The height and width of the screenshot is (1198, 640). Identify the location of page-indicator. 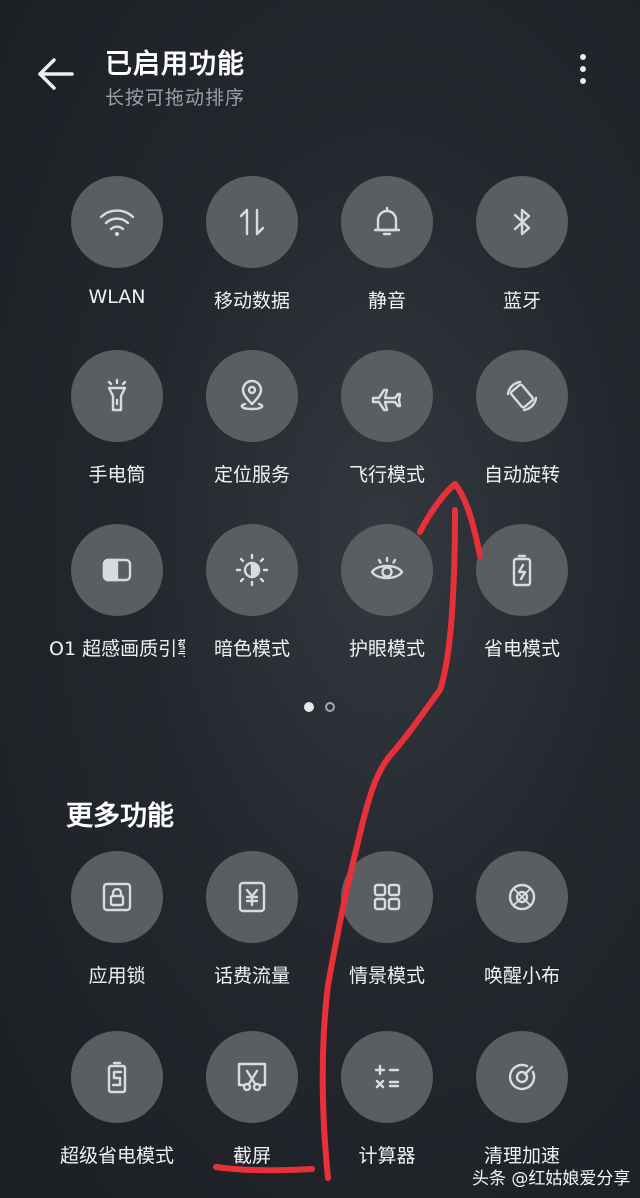
(324, 707).